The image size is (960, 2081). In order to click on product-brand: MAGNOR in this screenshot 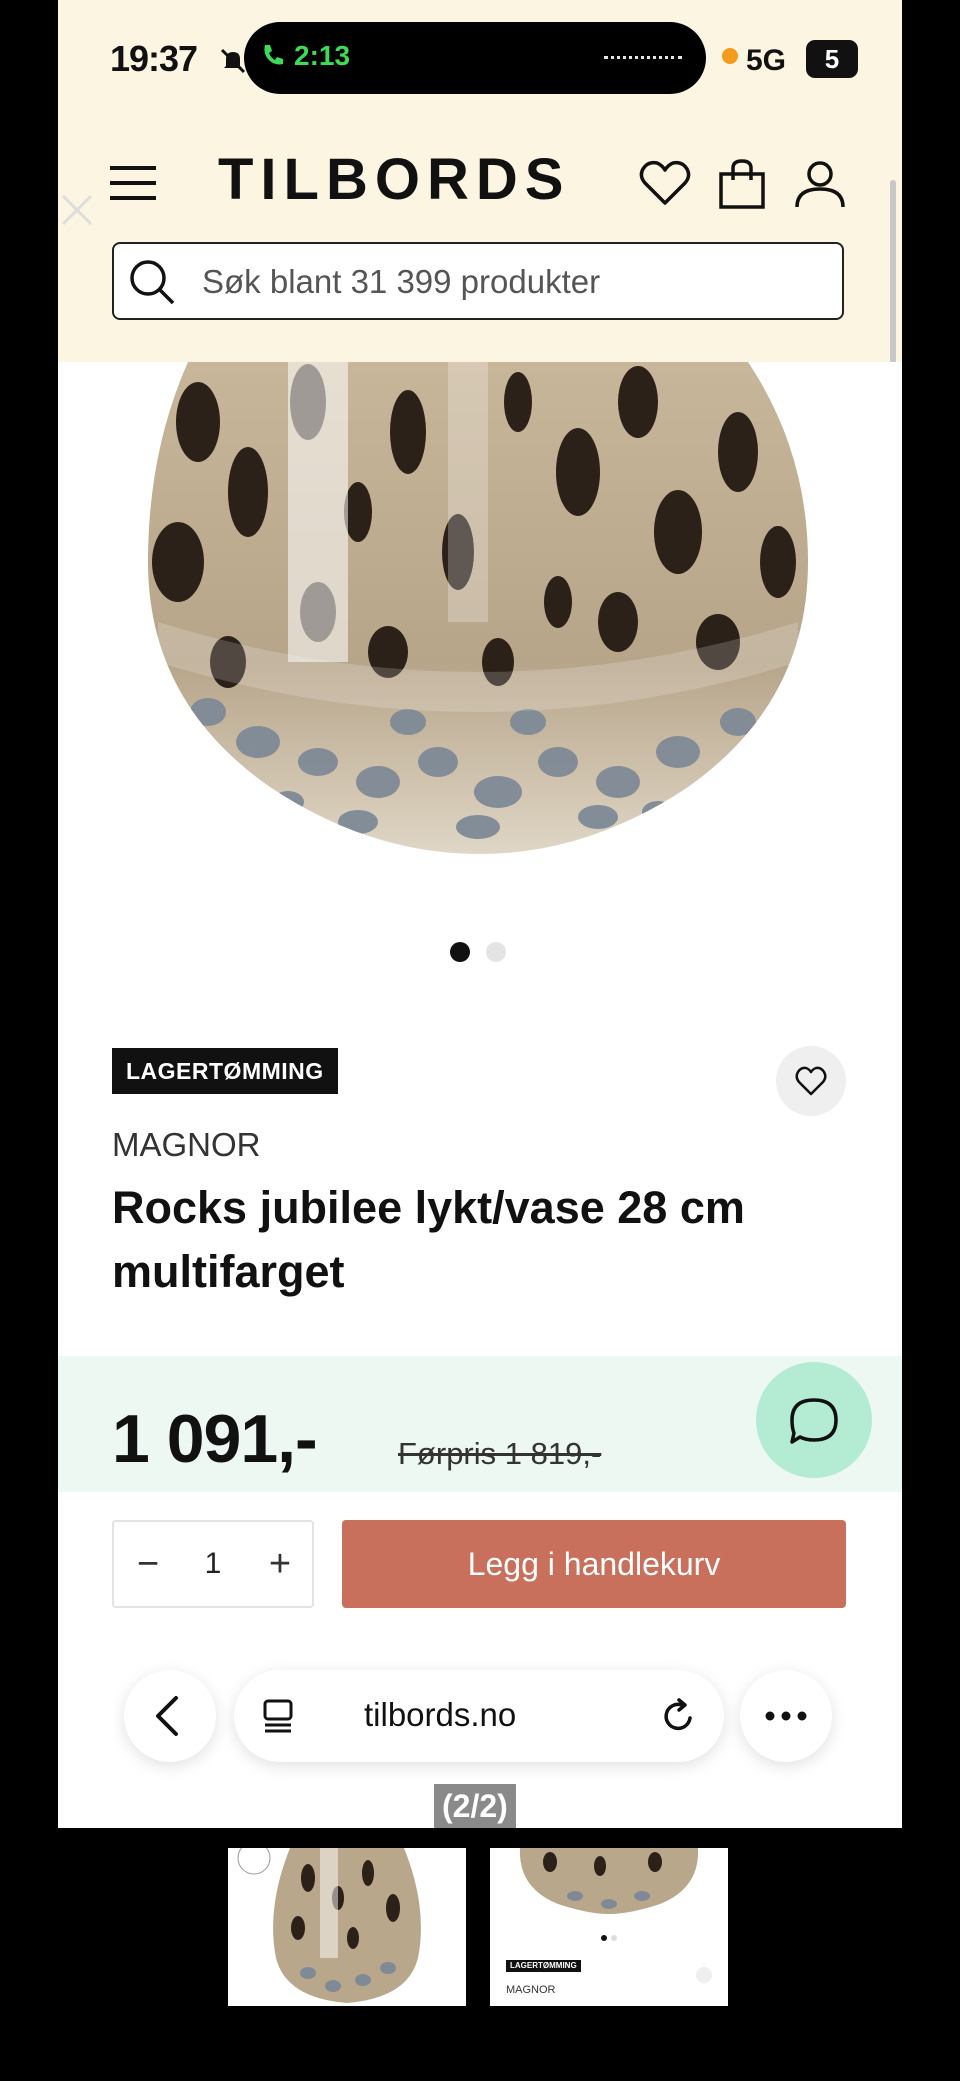, I will do `click(186, 1145)`.